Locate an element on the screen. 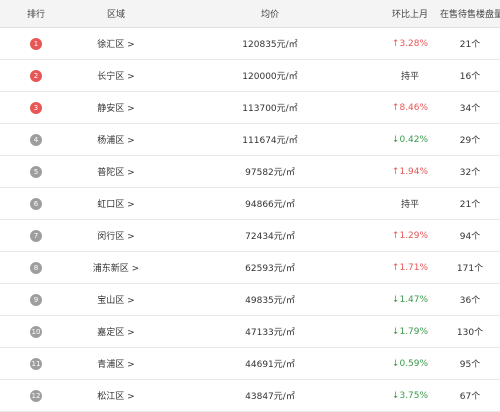 Image resolution: width=500 pixels, height=412 pixels. district-cell: 闵行区 > is located at coordinates (116, 235).